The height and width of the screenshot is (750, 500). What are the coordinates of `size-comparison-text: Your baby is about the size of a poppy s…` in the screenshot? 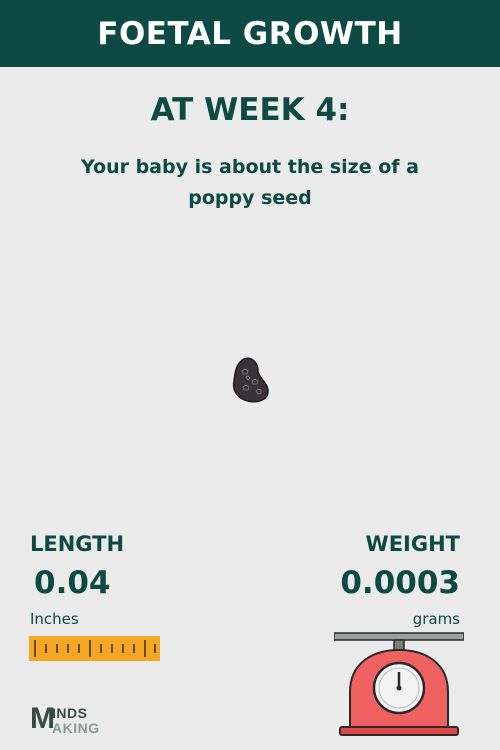 It's located at (250, 182).